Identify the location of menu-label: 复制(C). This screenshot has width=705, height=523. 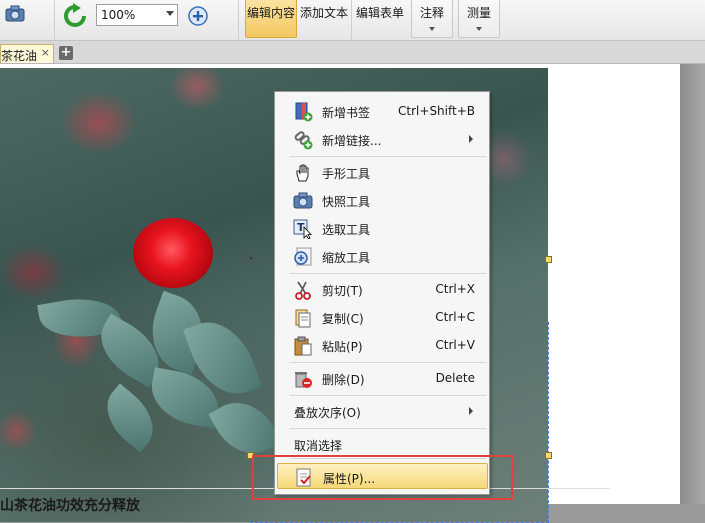
(343, 319).